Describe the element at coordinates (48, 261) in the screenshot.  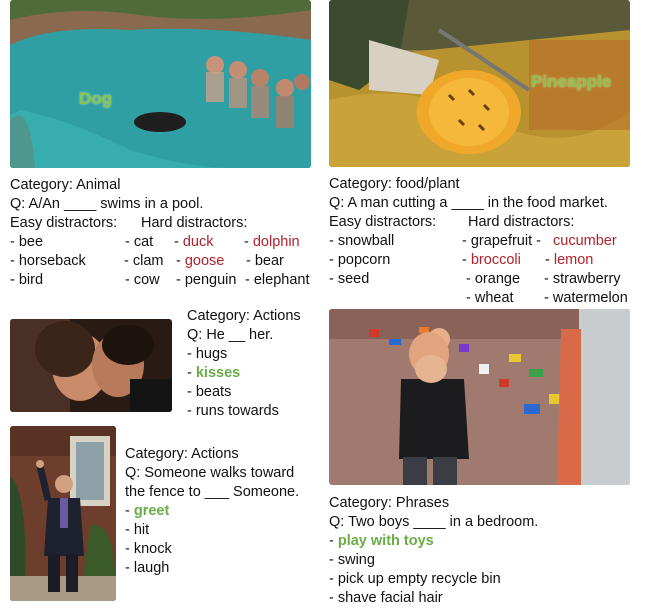
I see `dog-easy-item: - horseback` at that location.